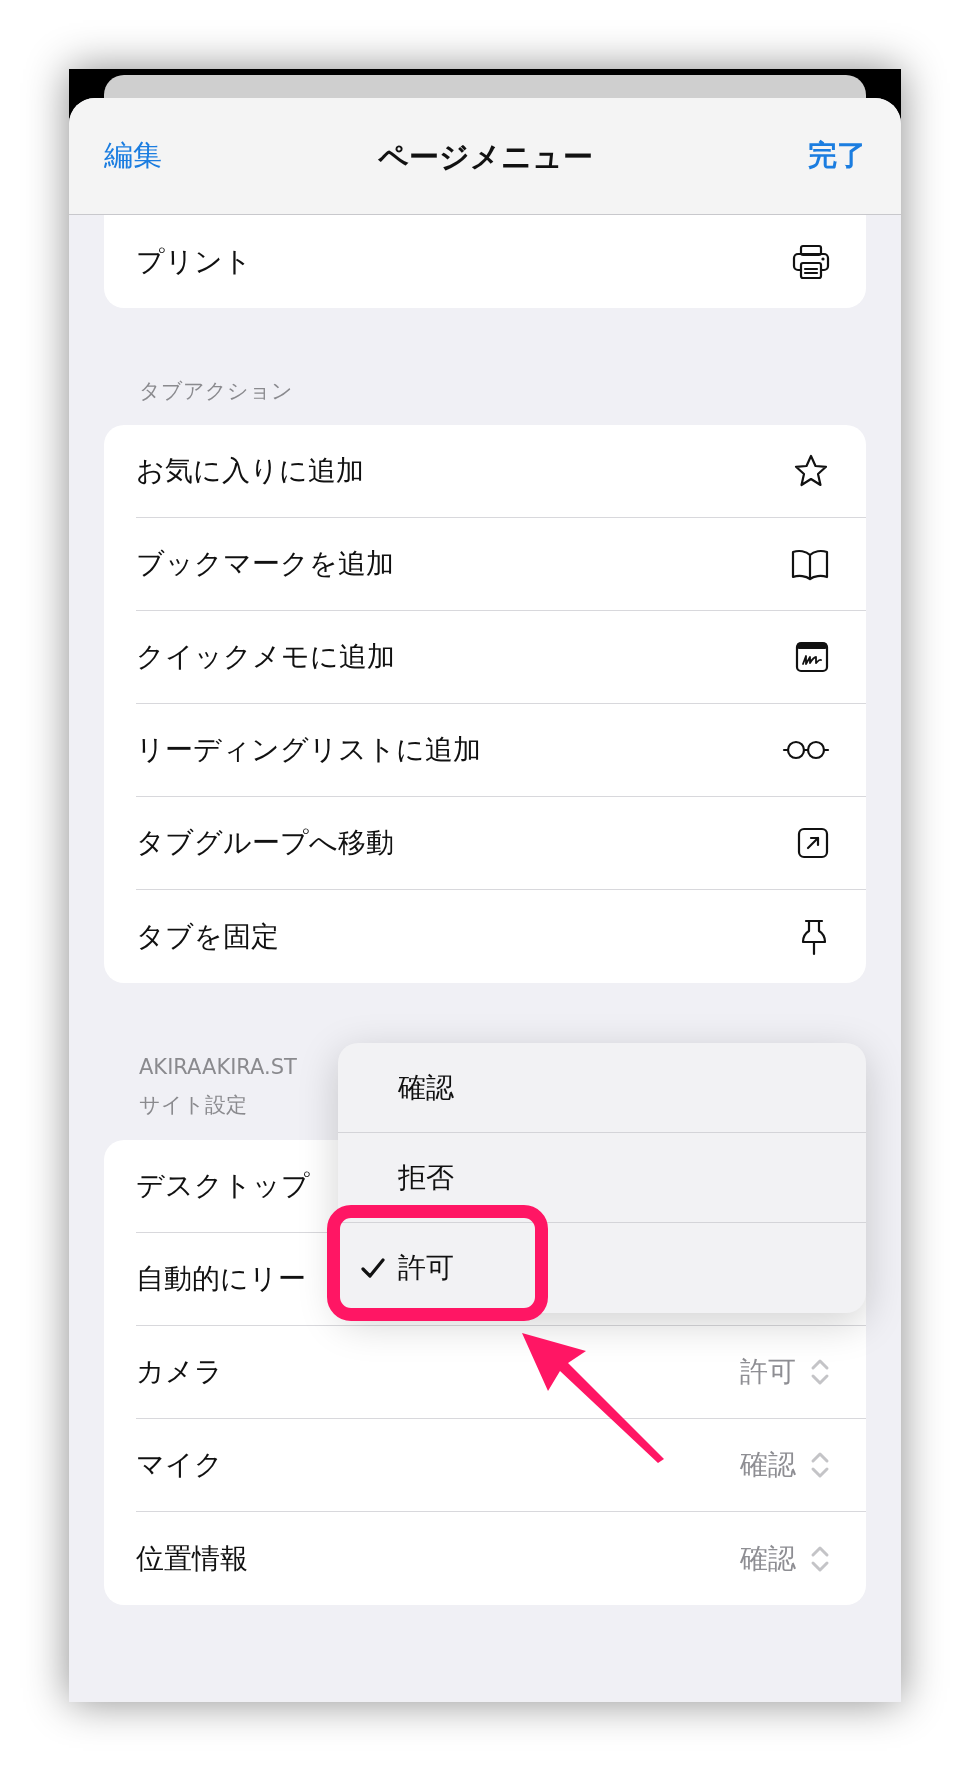 This screenshot has height=1770, width=970. What do you see at coordinates (602, 1268) in the screenshot?
I see `popup-option: 許可` at bounding box center [602, 1268].